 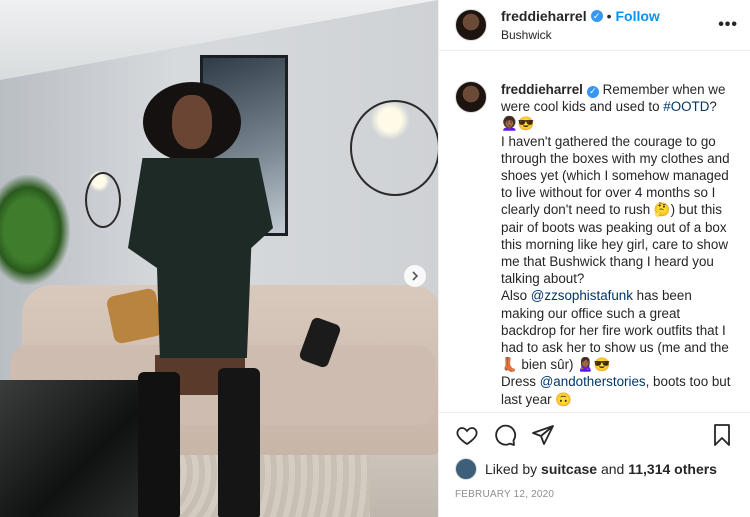 I want to click on author-username: freddieharrel, so click(x=544, y=16).